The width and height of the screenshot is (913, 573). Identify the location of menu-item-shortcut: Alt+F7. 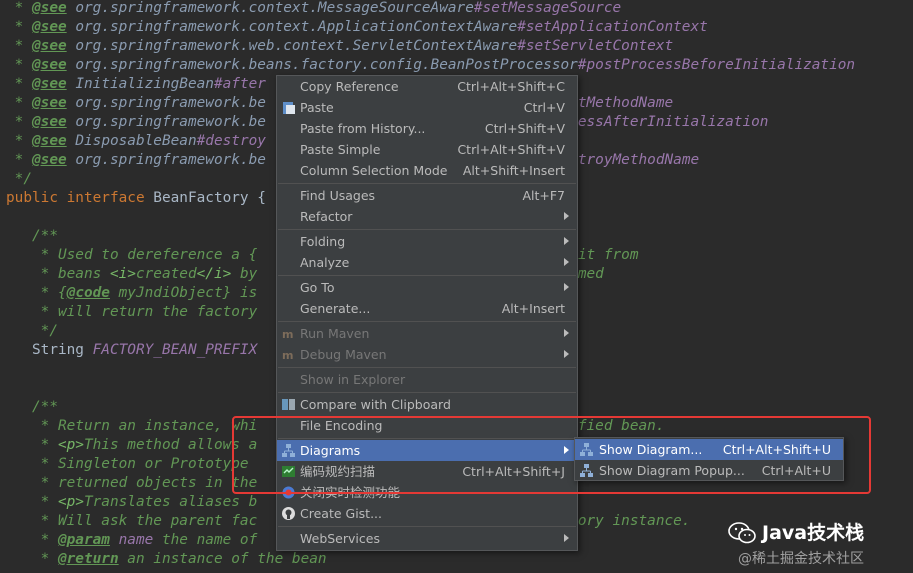
(543, 195).